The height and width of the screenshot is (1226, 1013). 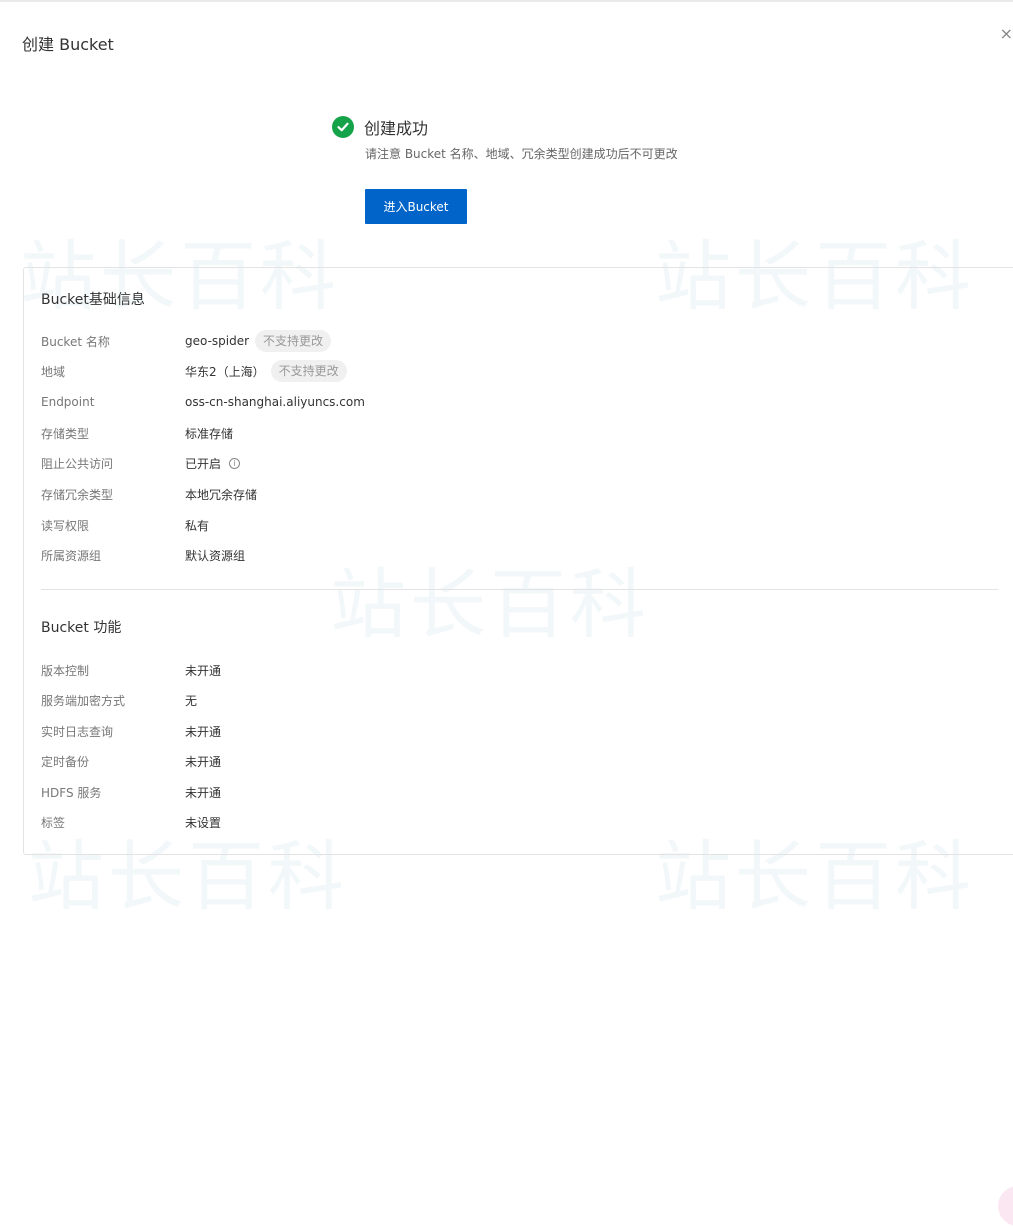 I want to click on info-row-storage-class: 存储类型 标准存储, so click(x=137, y=433).